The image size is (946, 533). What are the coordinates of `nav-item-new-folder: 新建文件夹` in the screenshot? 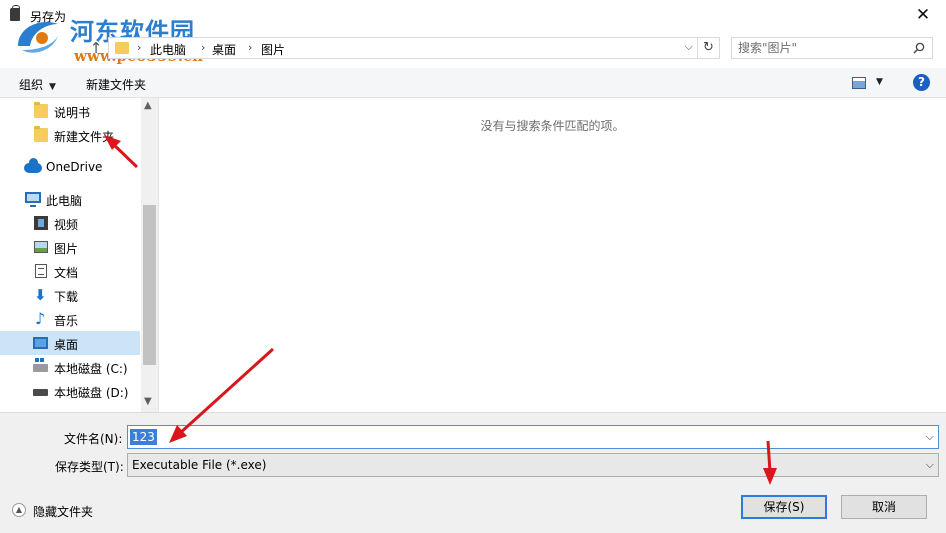 It's located at (70, 135).